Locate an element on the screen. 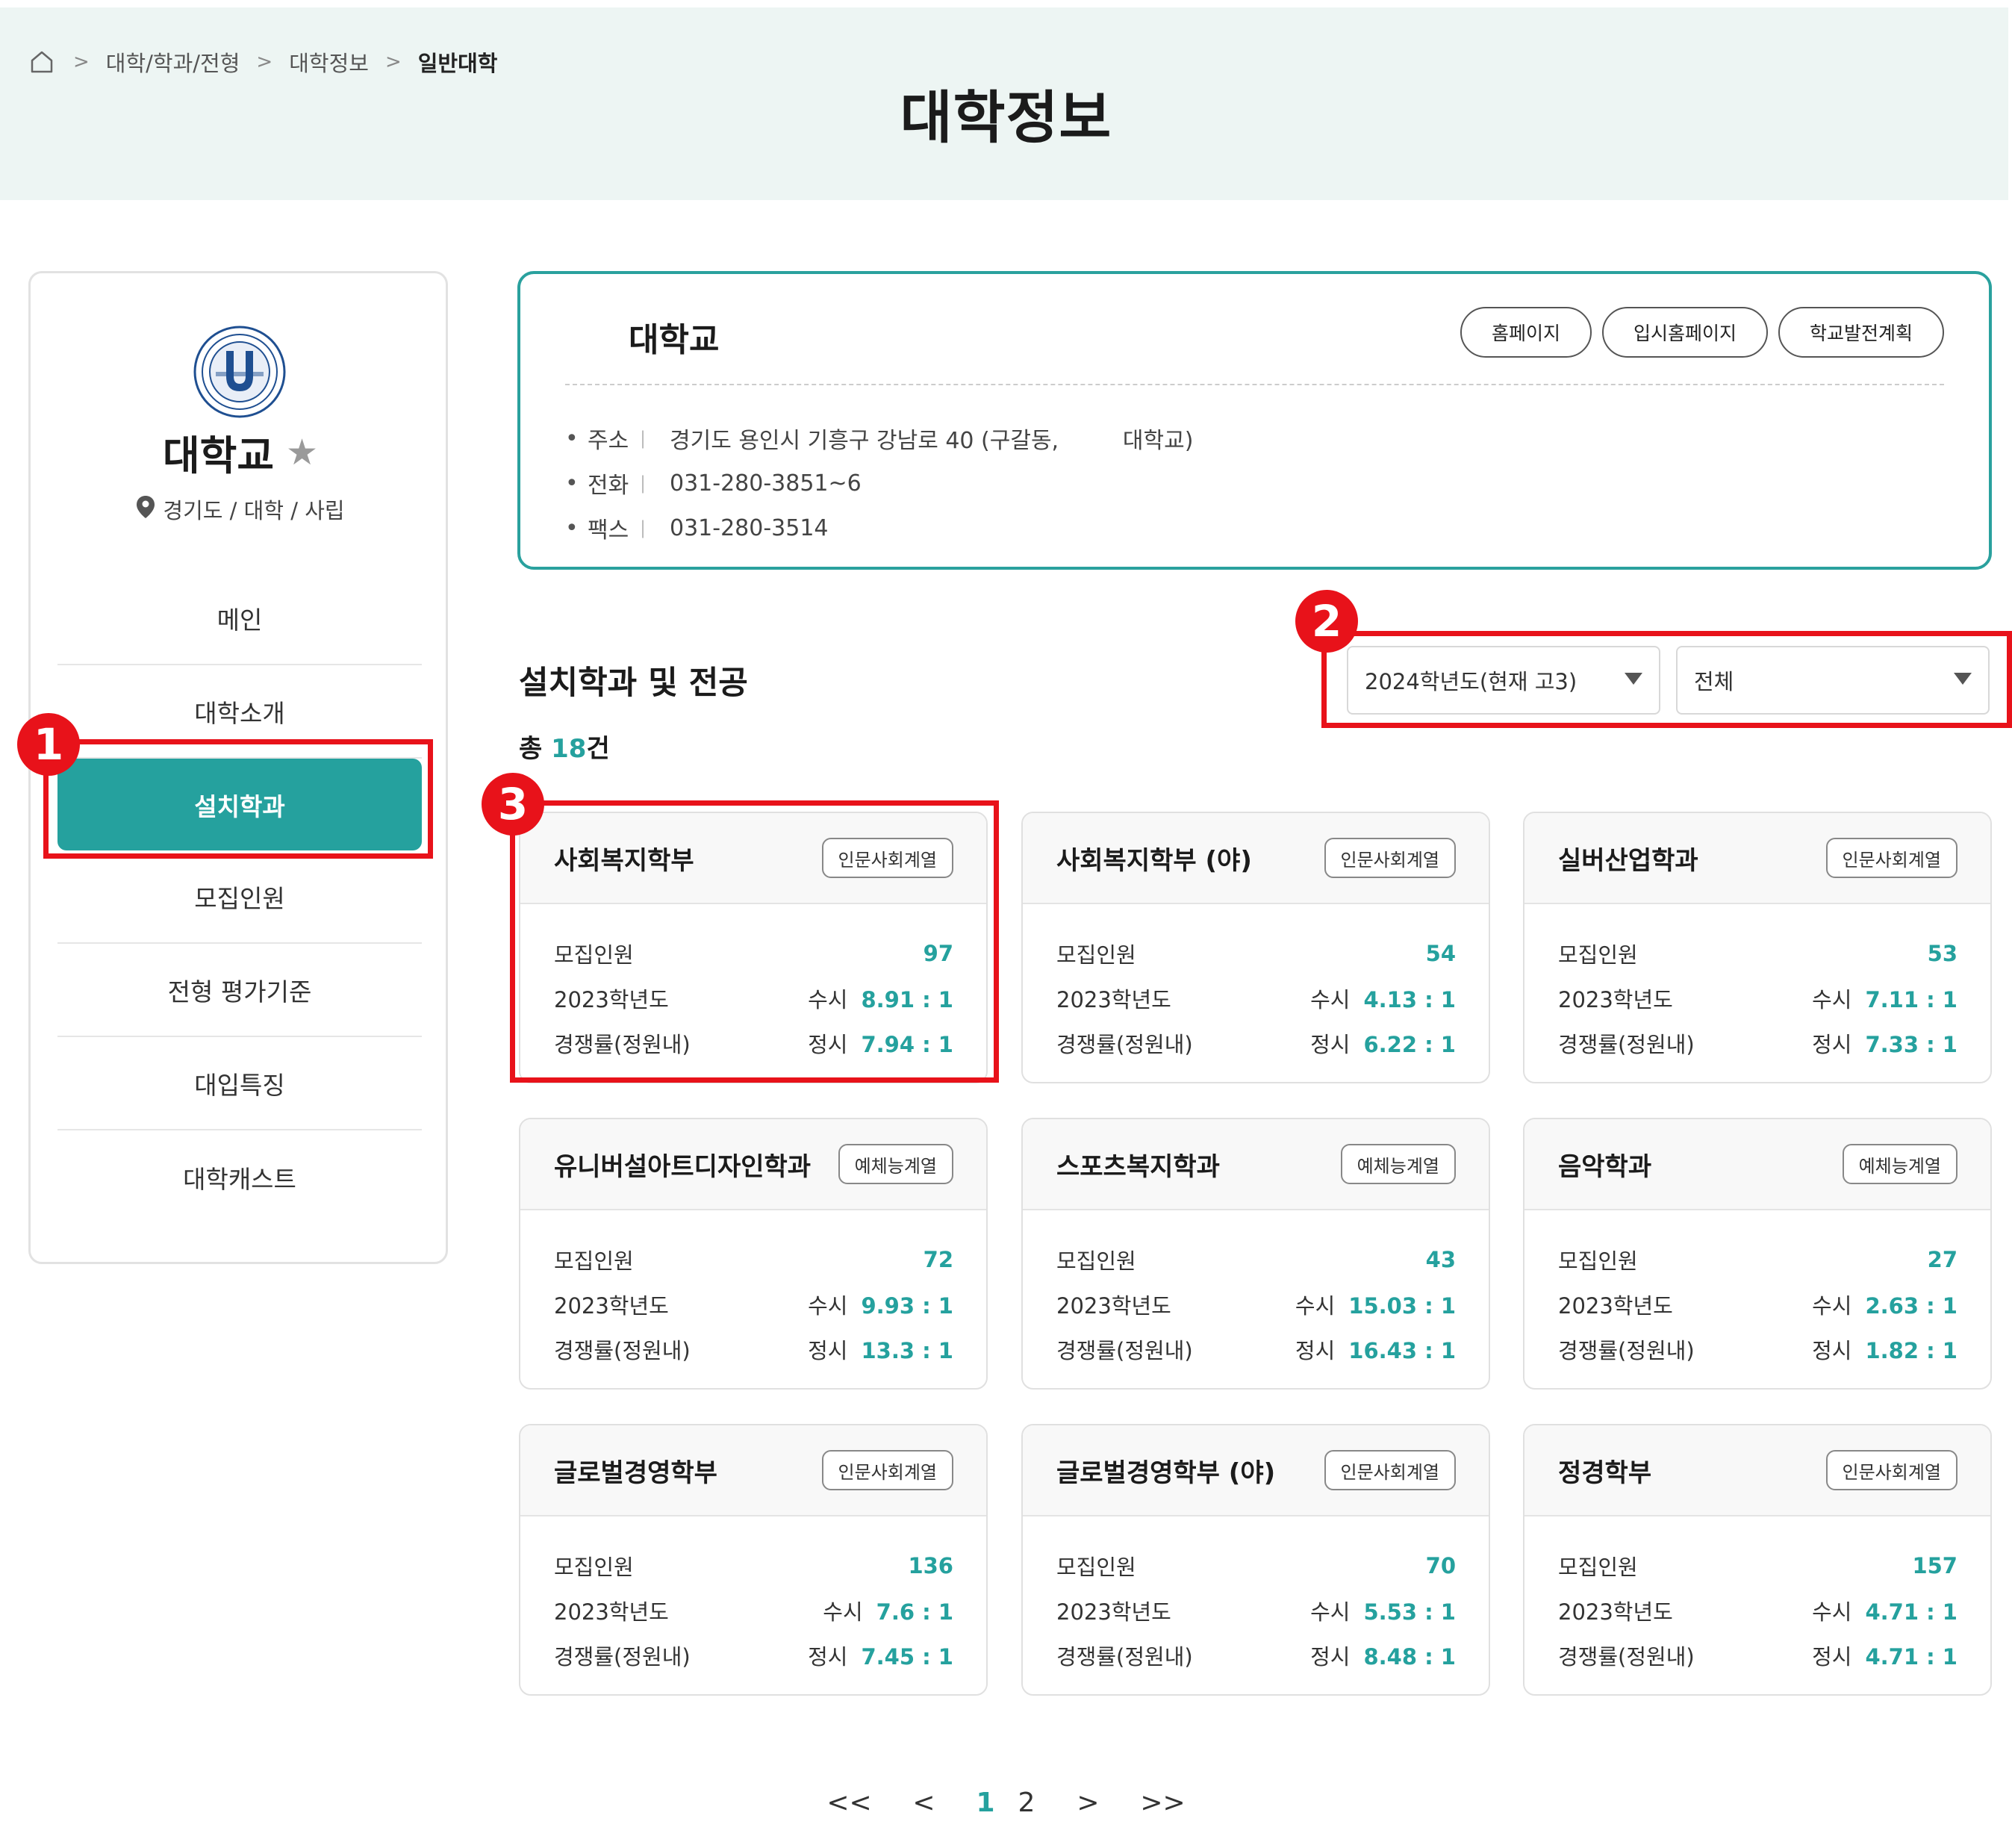 This screenshot has width=2012, height=1848. info-title: 대학교 is located at coordinates (674, 340).